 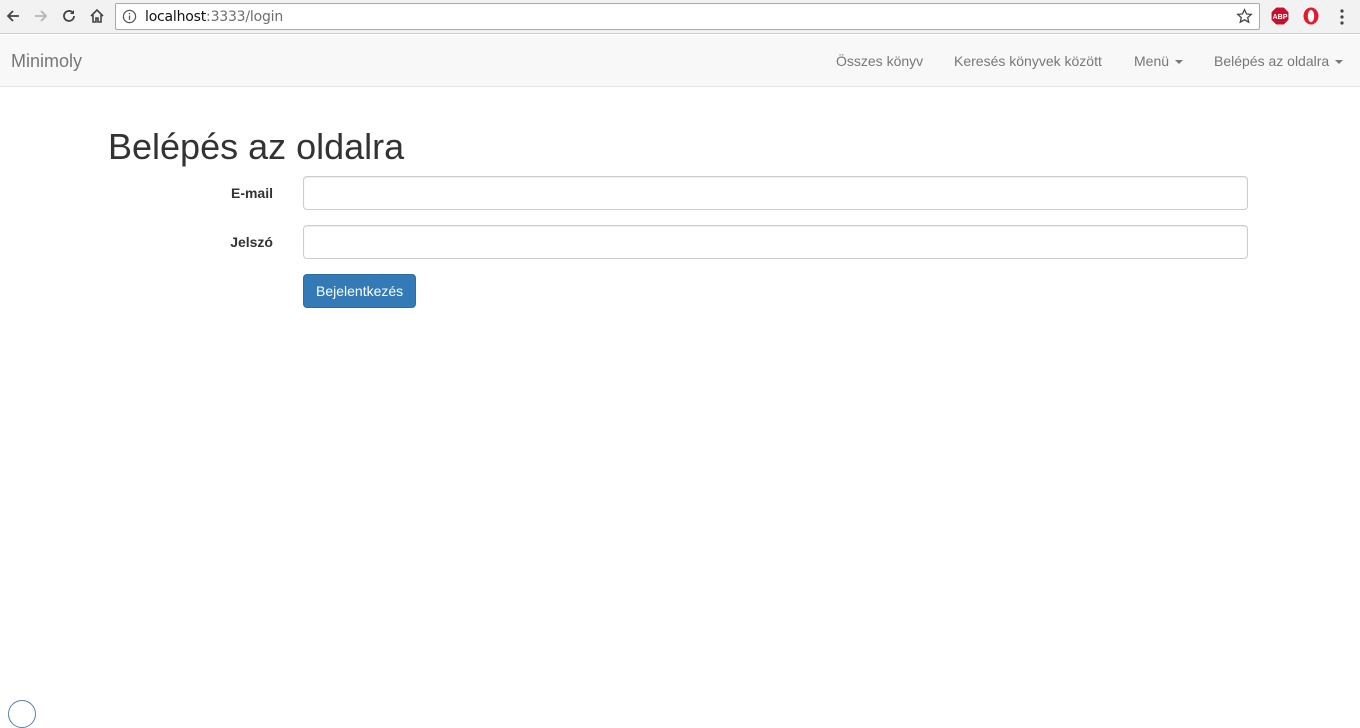 What do you see at coordinates (251, 242) in the screenshot?
I see `password-label: Jelszó` at bounding box center [251, 242].